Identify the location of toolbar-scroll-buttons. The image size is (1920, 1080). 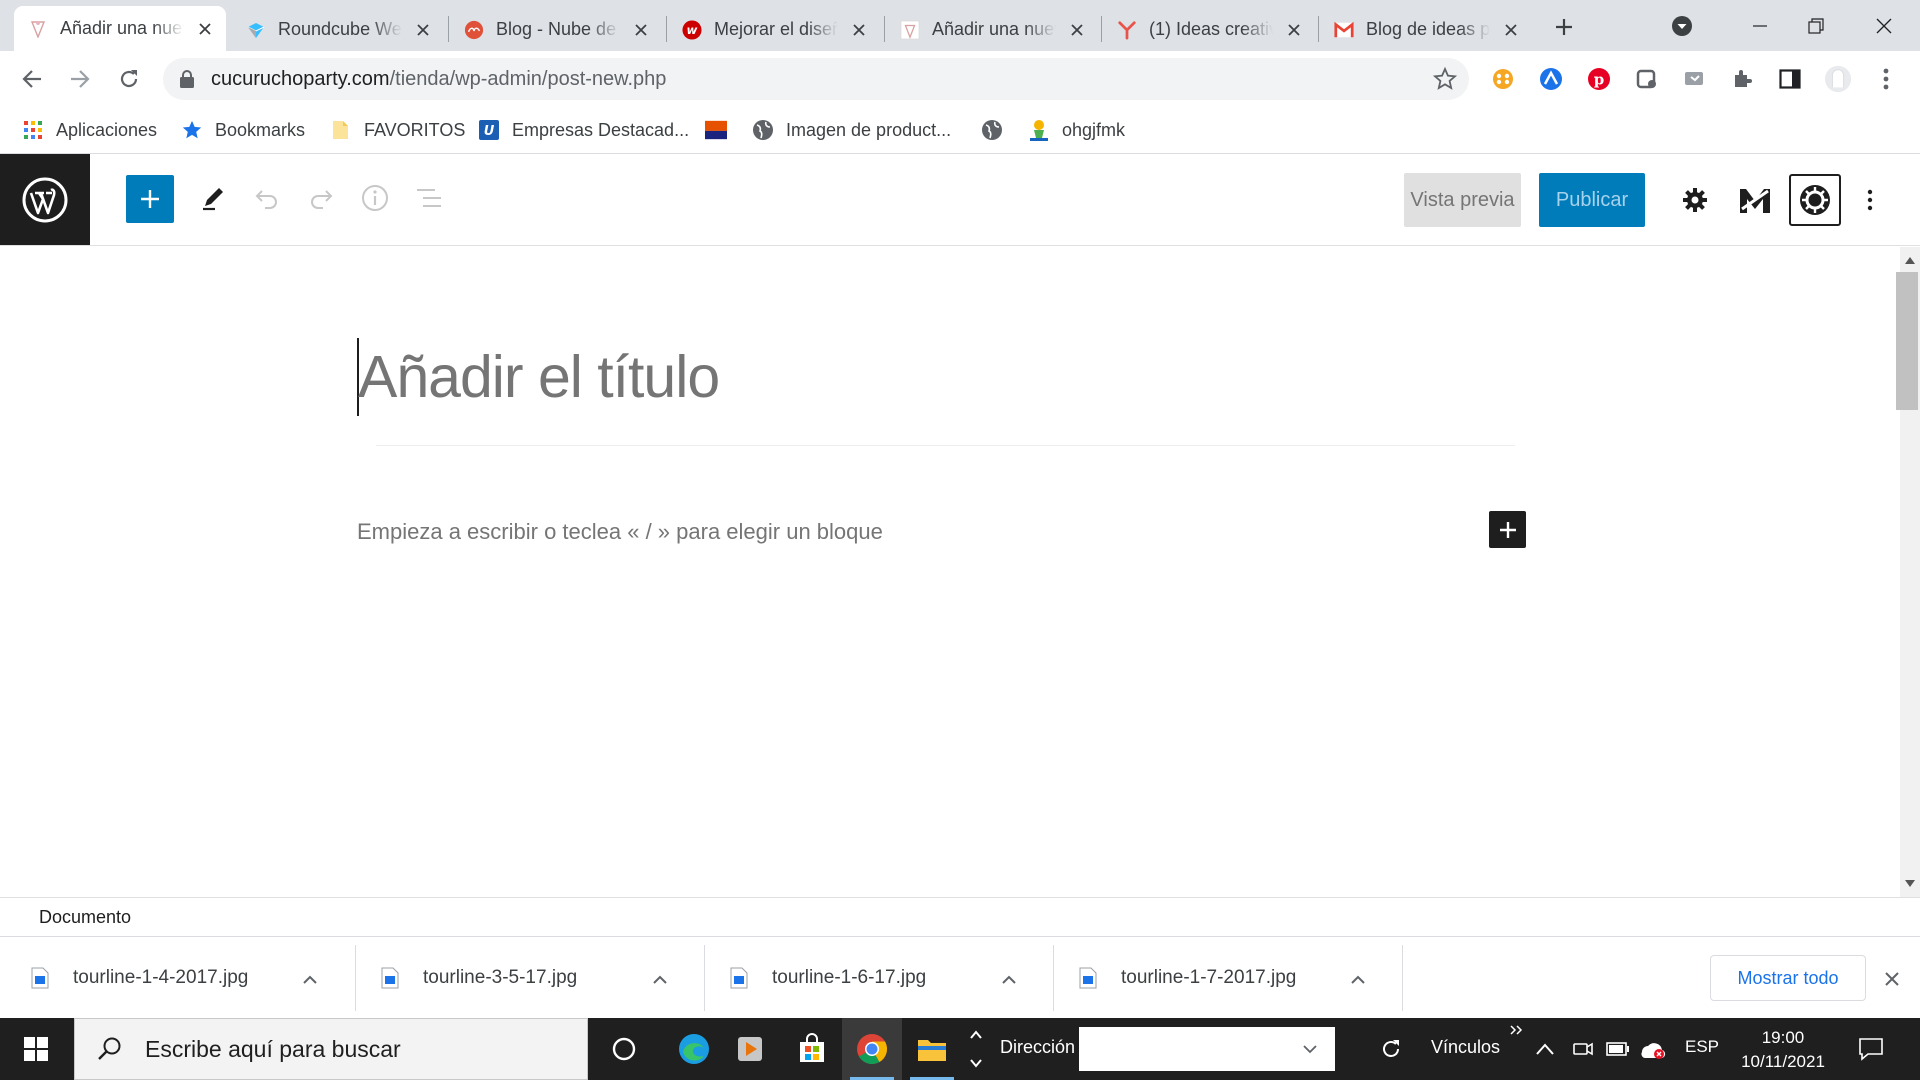
(976, 1049).